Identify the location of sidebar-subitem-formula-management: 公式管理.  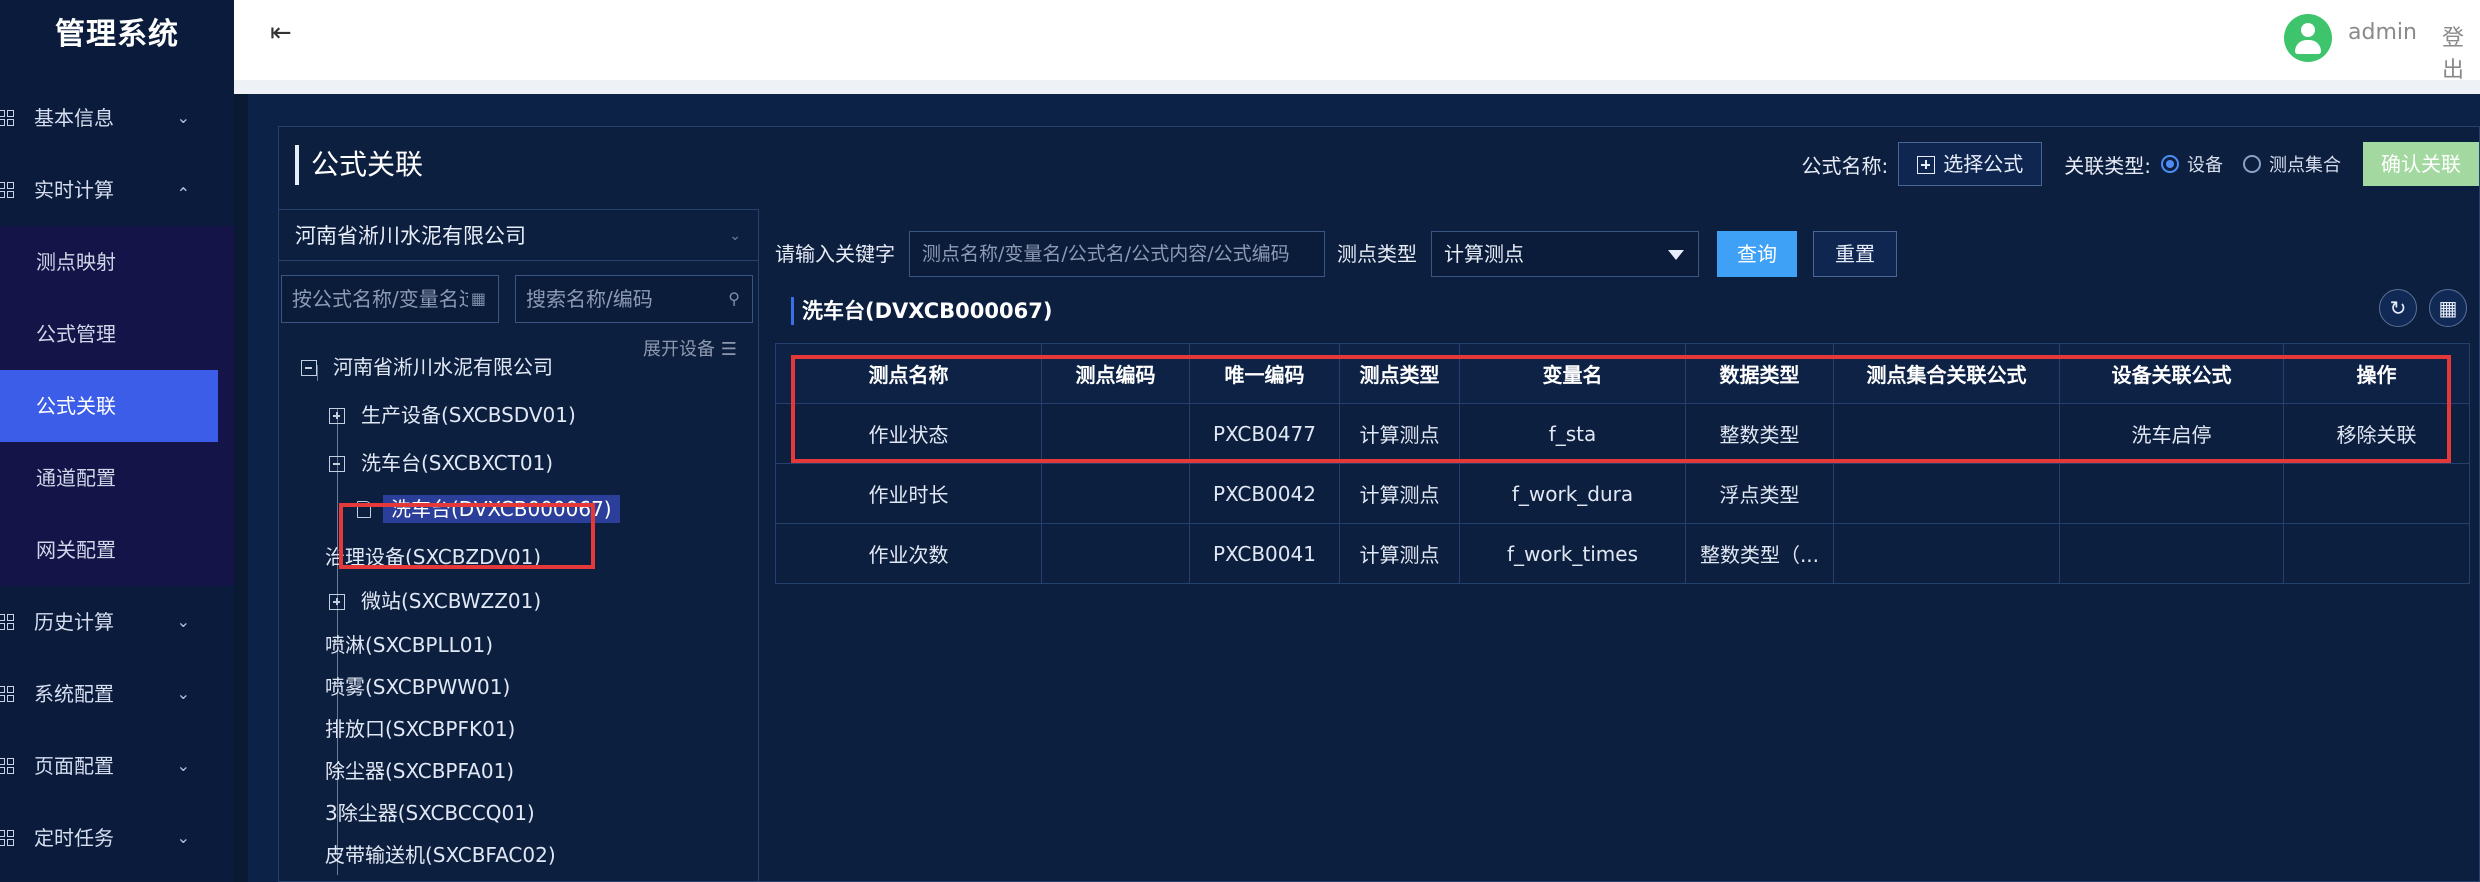
(117, 334).